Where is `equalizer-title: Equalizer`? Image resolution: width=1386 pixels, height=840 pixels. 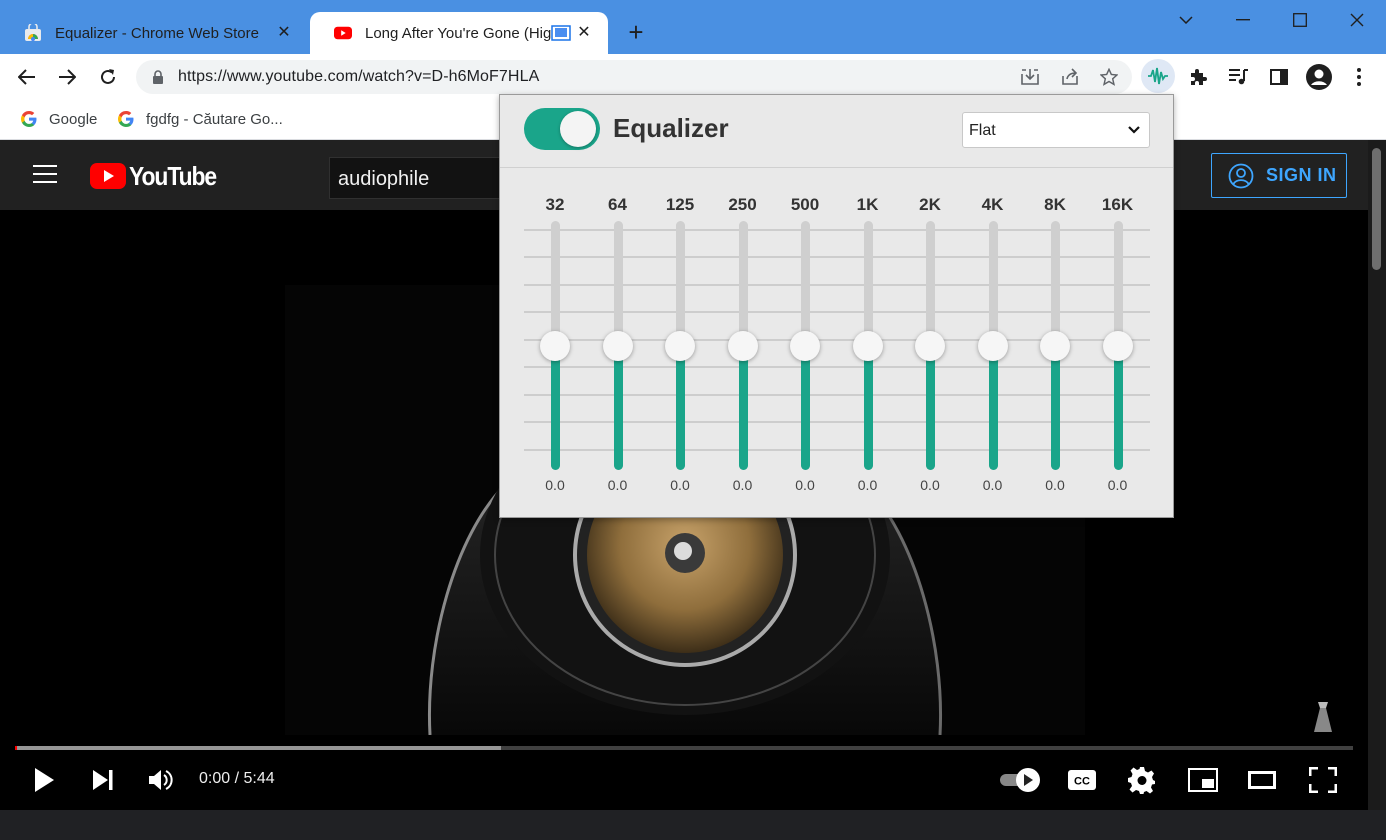
equalizer-title: Equalizer is located at coordinates (671, 128).